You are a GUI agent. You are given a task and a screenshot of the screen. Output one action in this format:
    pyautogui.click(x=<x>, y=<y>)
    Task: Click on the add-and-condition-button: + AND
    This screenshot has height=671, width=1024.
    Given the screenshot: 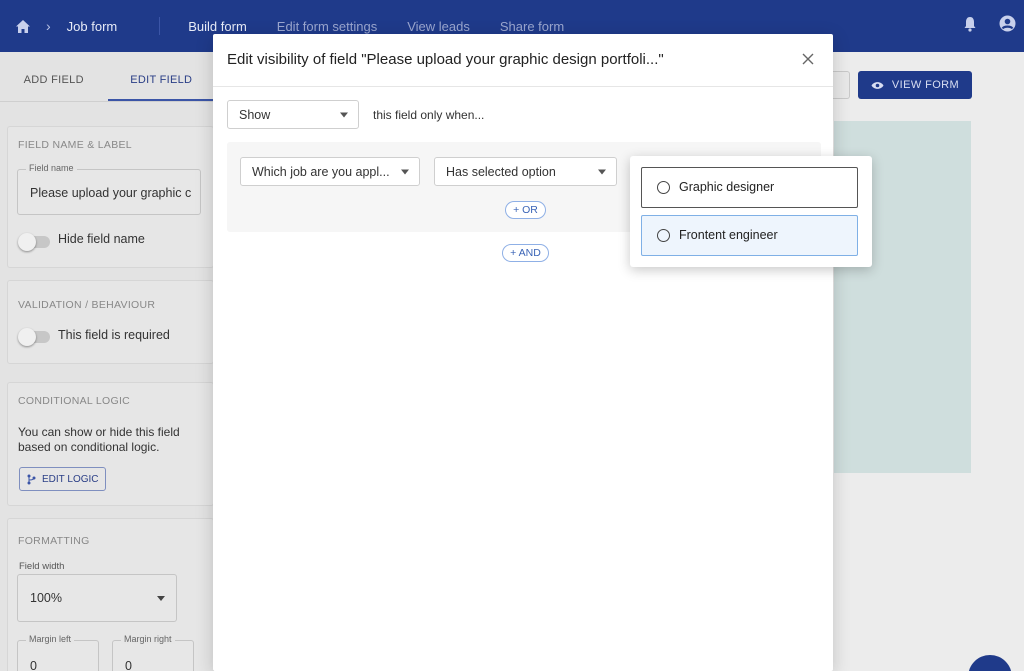 What is the action you would take?
    pyautogui.click(x=525, y=253)
    